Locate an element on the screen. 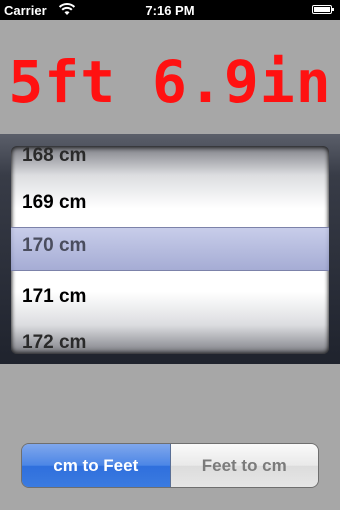 The width and height of the screenshot is (340, 510). conversion-result: 5ft 6.9in is located at coordinates (170, 82).